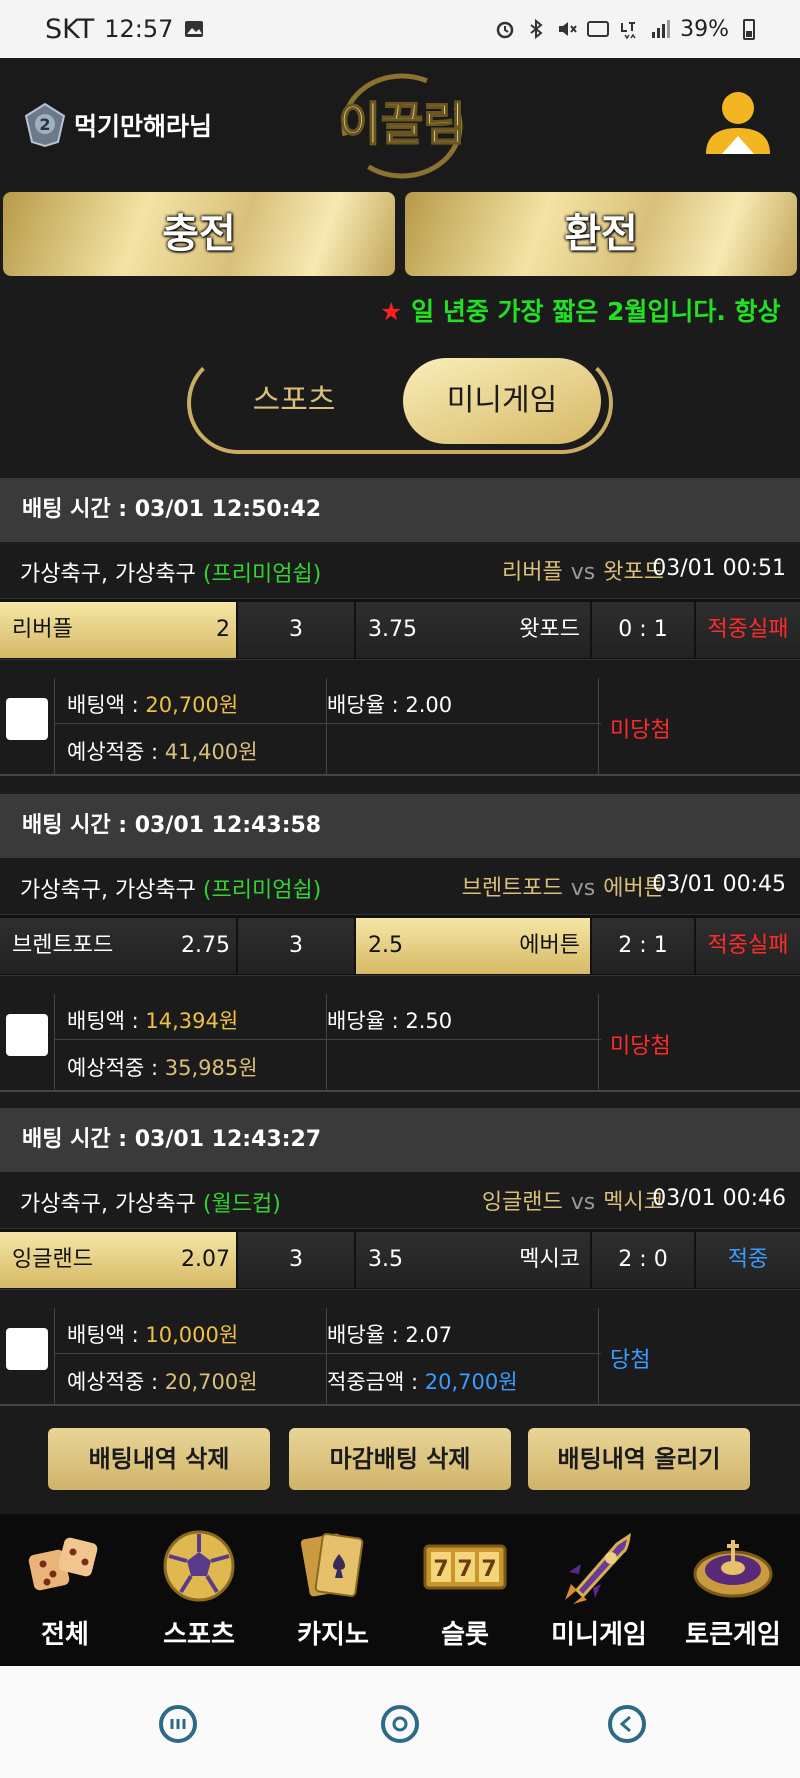  I want to click on odds-row: 브렌트포드 2.75 3 2.5 에버튼 2 : 1 적중실패, so click(400, 945).